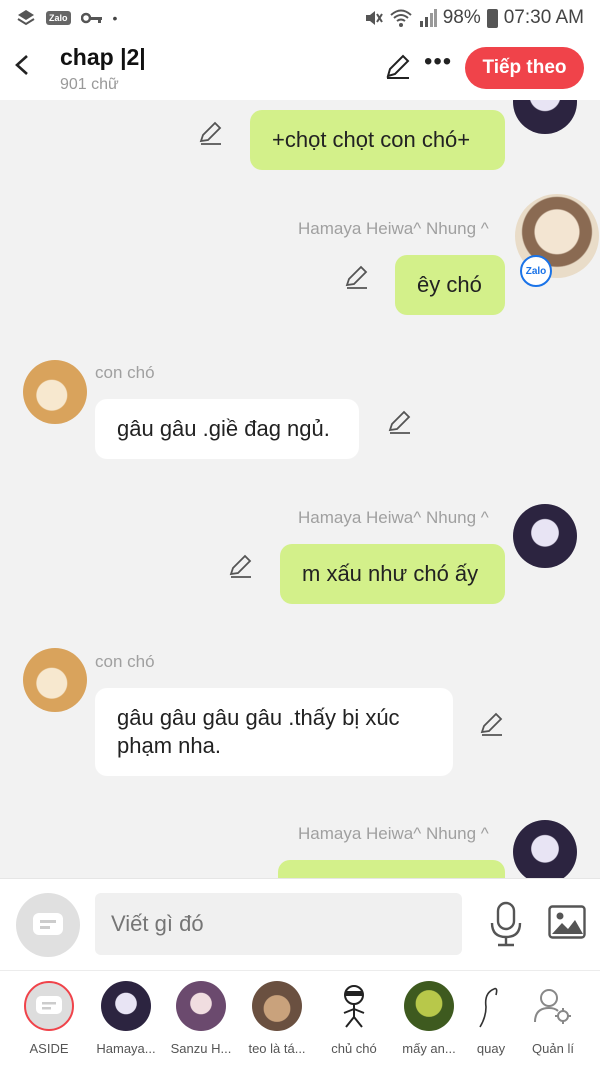  I want to click on clock: 07:30 AM, so click(543, 17).